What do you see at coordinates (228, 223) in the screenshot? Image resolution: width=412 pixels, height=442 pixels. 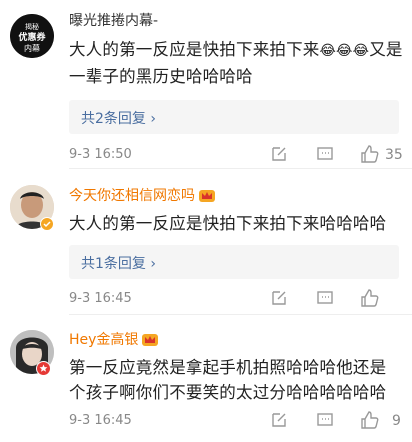 I see `comment-text: 大人的第一反应是快拍下来拍下来哈哈哈哈` at bounding box center [228, 223].